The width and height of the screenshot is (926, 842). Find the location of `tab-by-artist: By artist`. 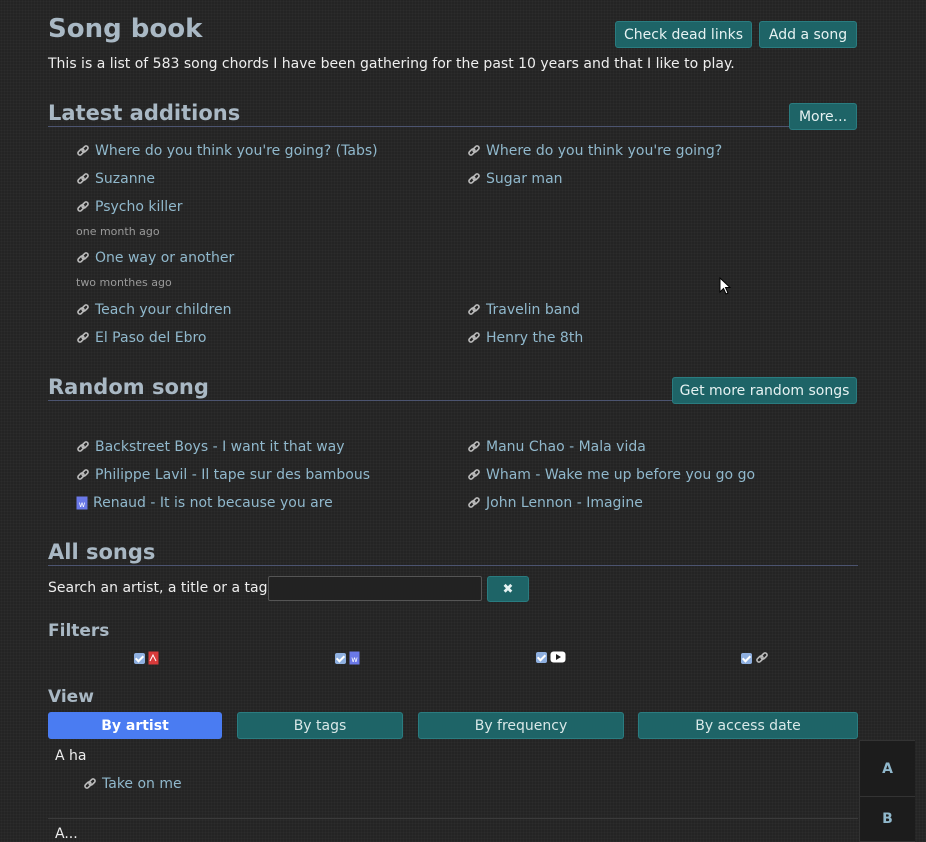

tab-by-artist: By artist is located at coordinates (135, 725).